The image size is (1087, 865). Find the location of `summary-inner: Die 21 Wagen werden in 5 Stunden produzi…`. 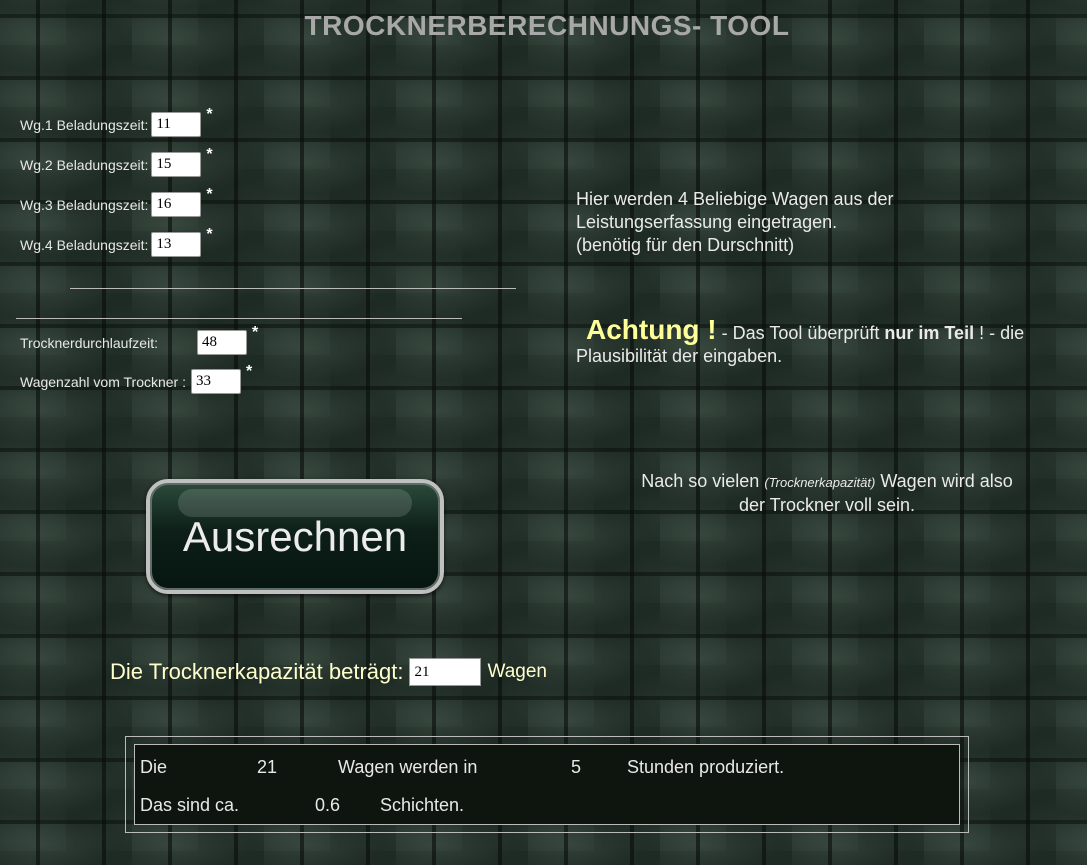

summary-inner: Die 21 Wagen werden in 5 Stunden produzi… is located at coordinates (547, 784).